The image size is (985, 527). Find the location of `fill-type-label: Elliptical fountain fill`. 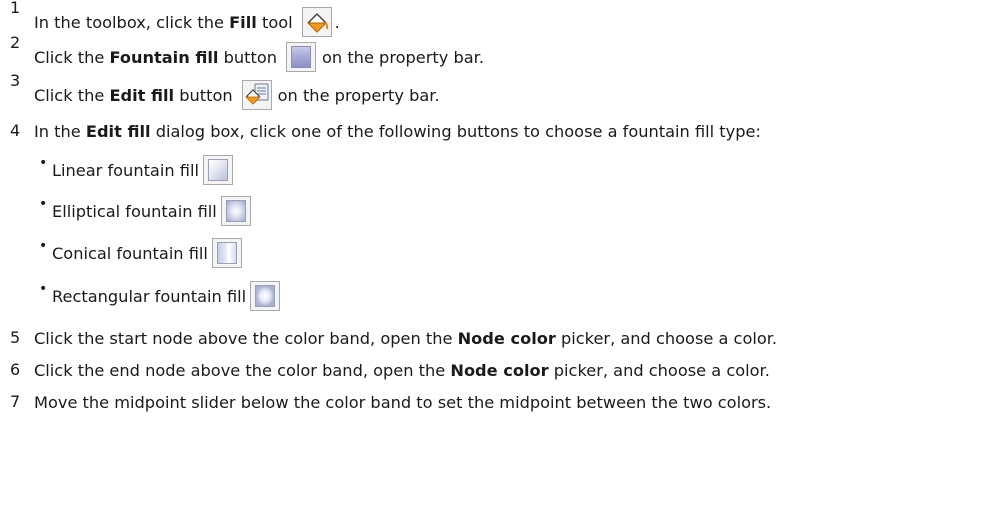

fill-type-label: Elliptical fountain fill is located at coordinates (134, 211).